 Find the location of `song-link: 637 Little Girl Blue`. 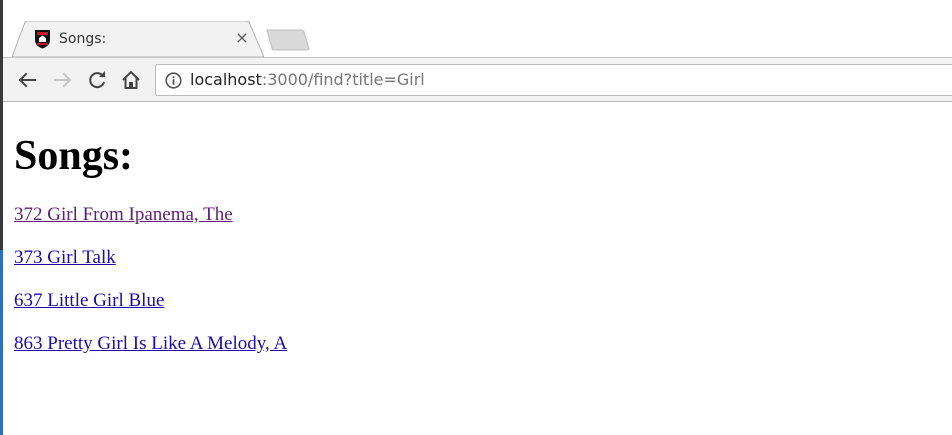

song-link: 637 Little Girl Blue is located at coordinates (89, 300).